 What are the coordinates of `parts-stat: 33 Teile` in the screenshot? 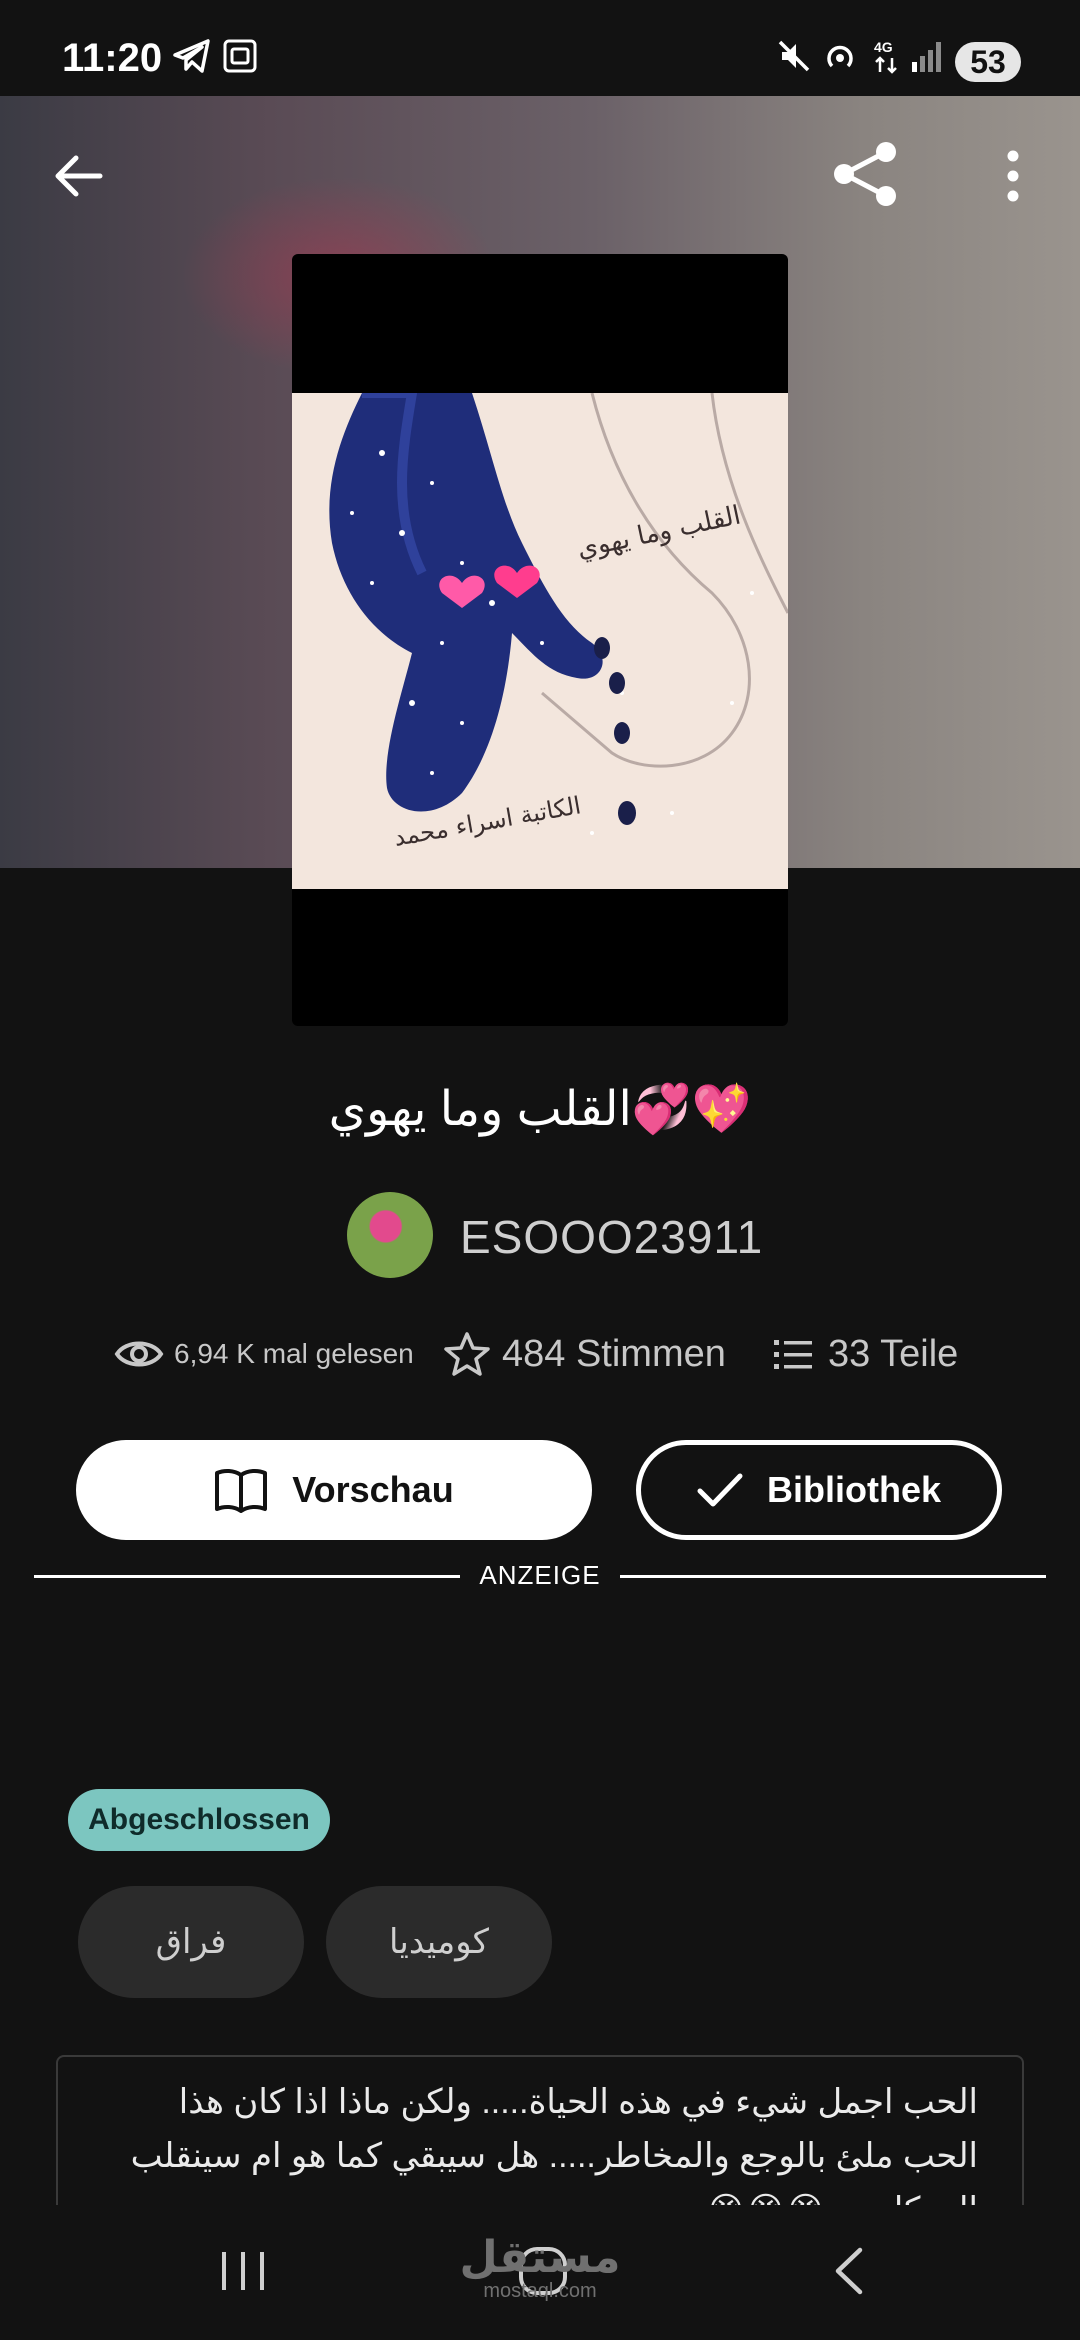 It's located at (865, 1354).